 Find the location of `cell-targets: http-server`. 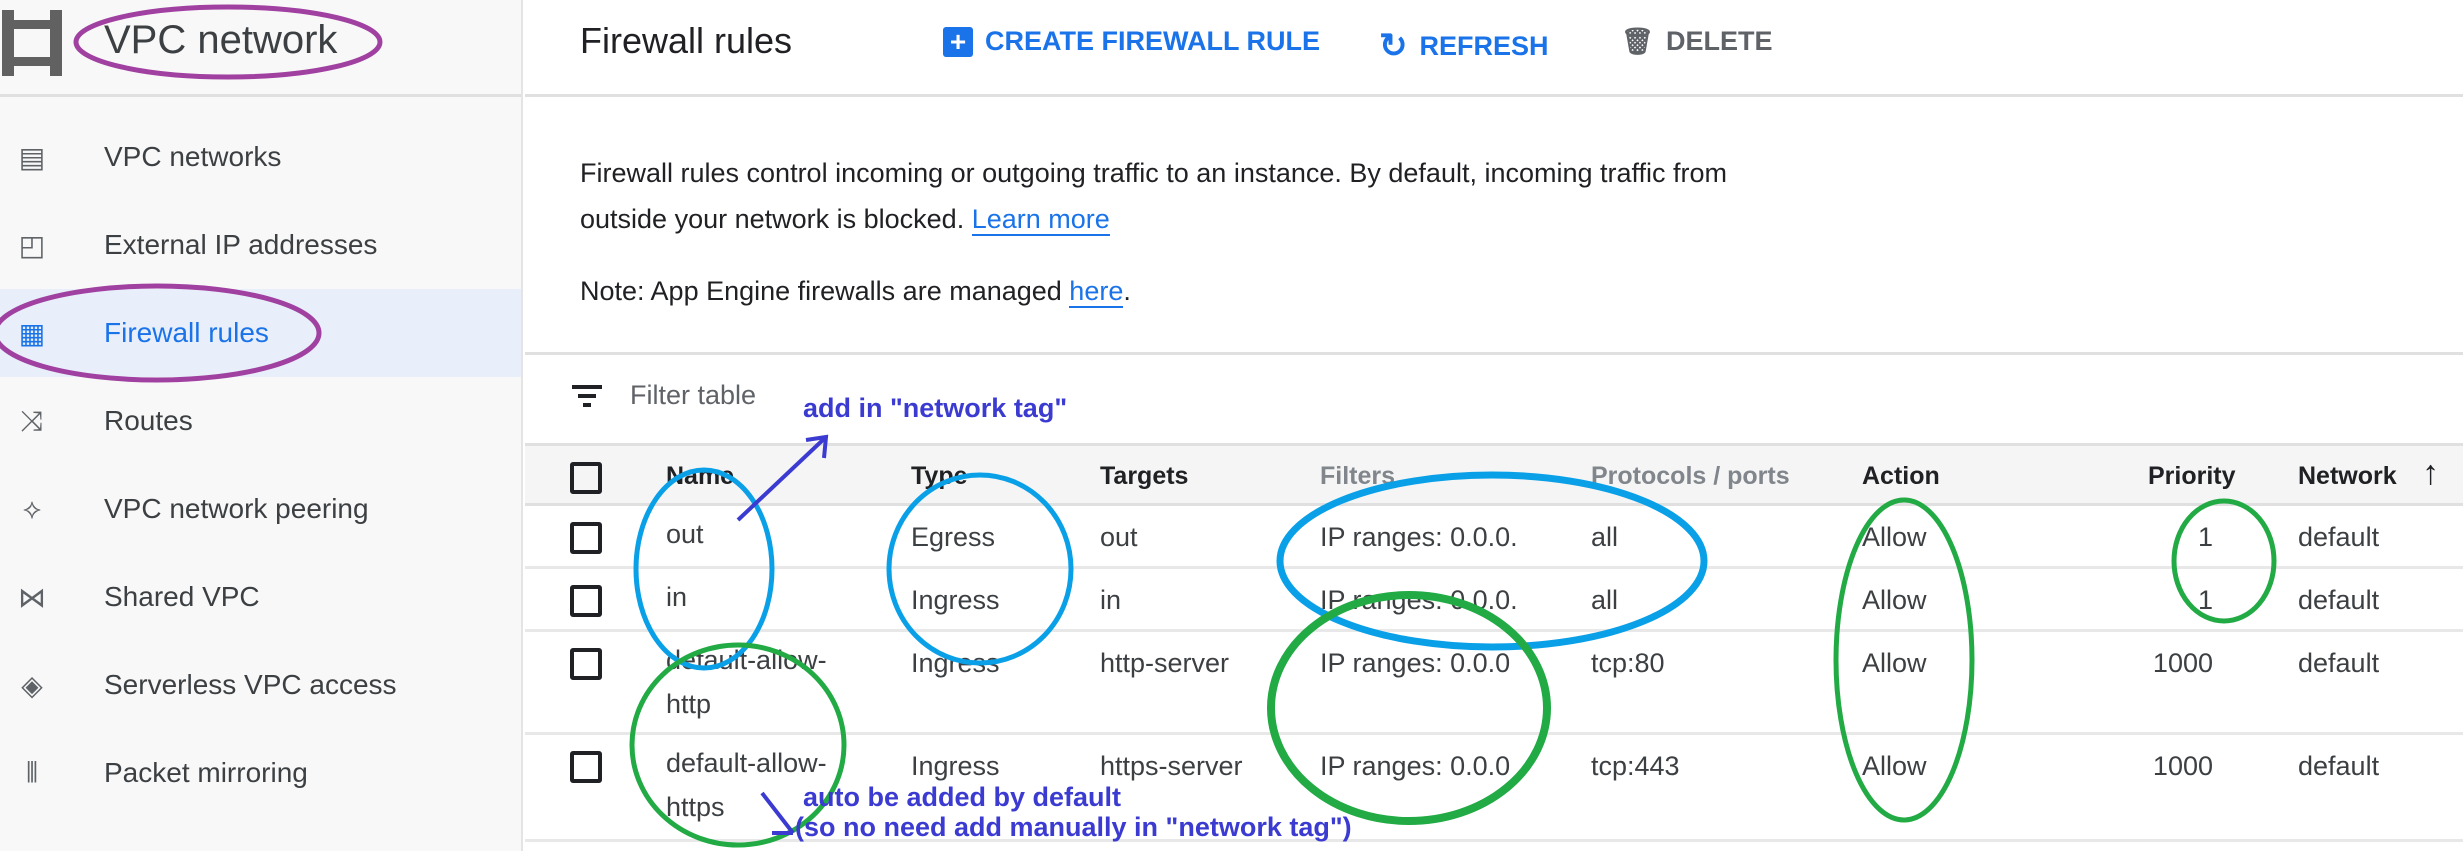

cell-targets: http-server is located at coordinates (1165, 663).